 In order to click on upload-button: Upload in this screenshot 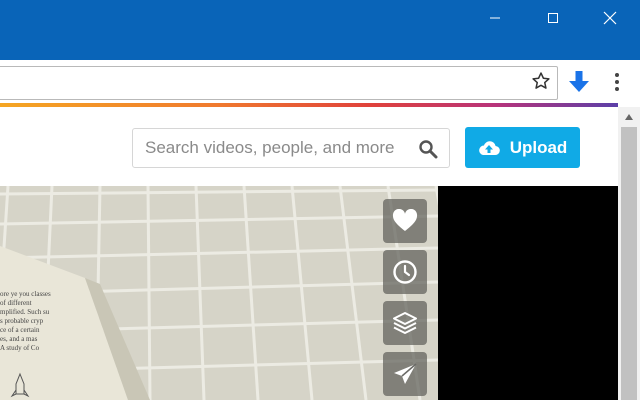, I will do `click(522, 147)`.